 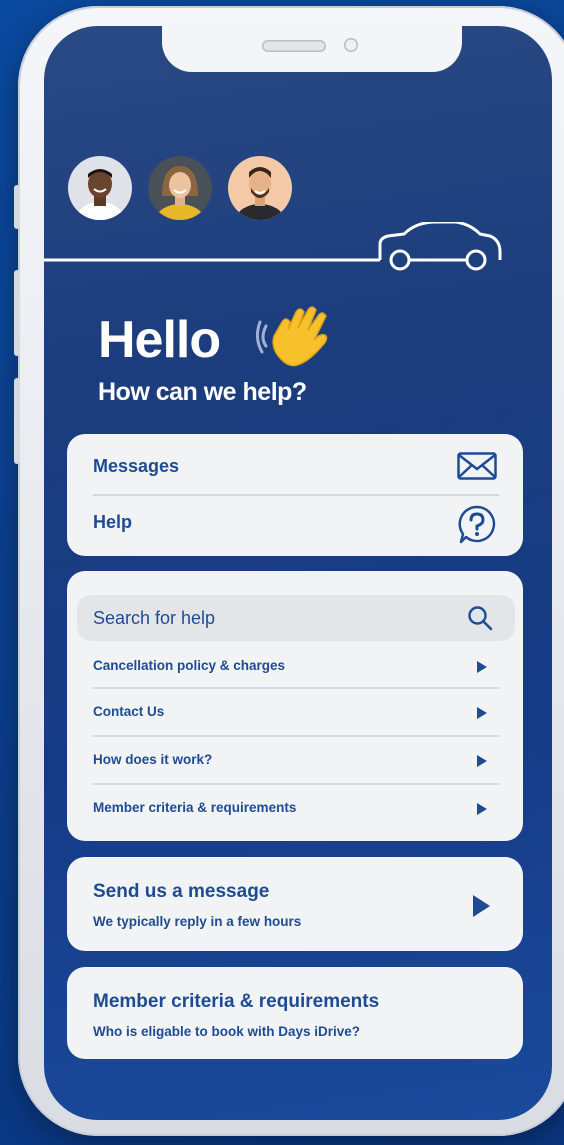 I want to click on search-input: Search for help, so click(x=296, y=618).